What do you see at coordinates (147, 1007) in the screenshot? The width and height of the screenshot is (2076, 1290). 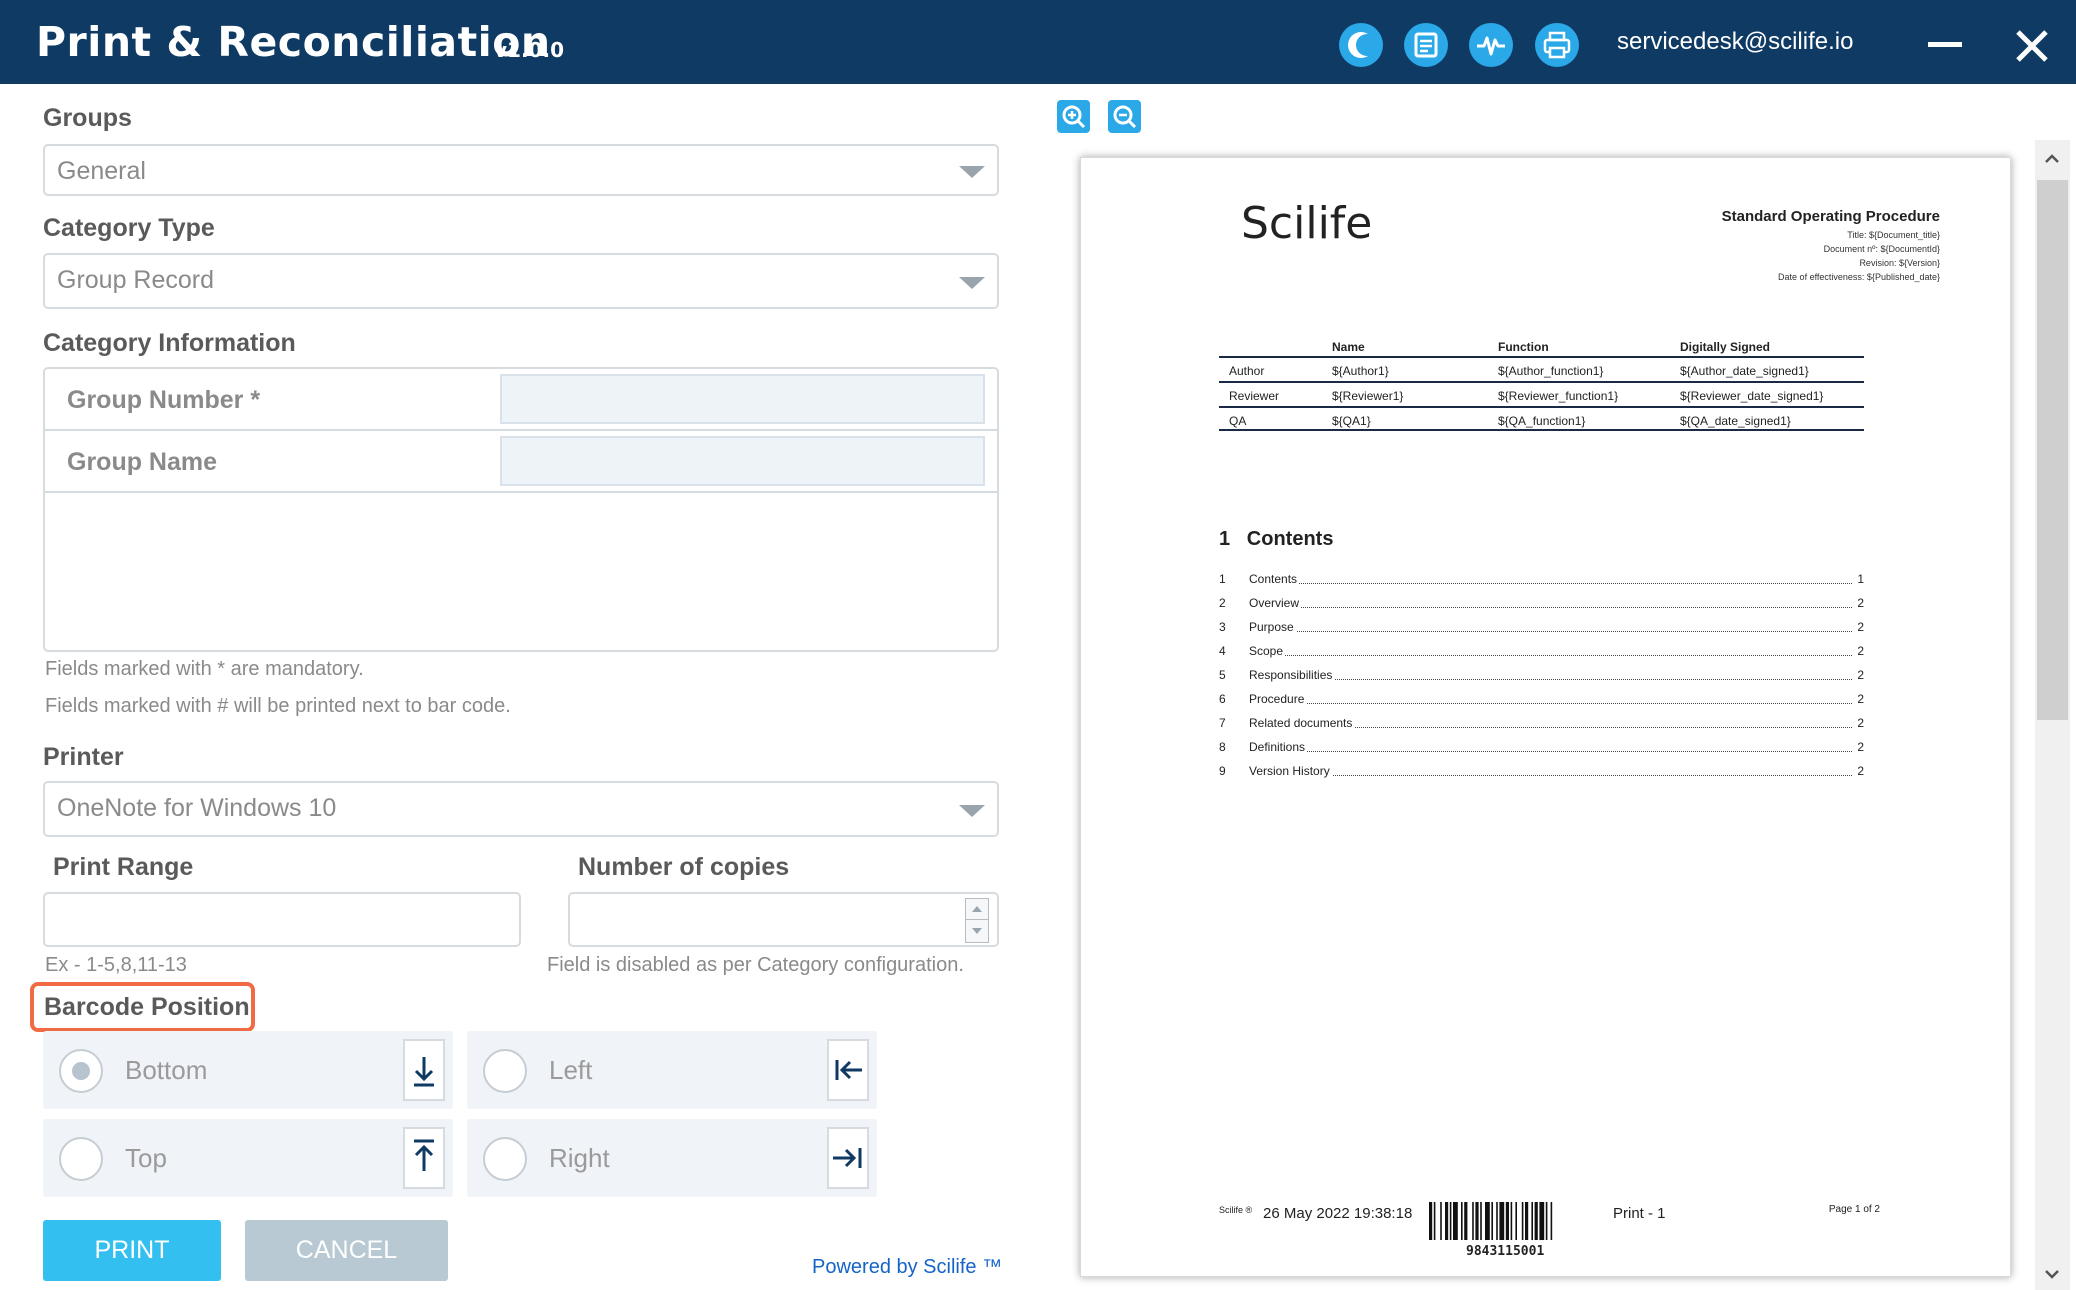 I see `barcode-position-label: Barcode Position` at bounding box center [147, 1007].